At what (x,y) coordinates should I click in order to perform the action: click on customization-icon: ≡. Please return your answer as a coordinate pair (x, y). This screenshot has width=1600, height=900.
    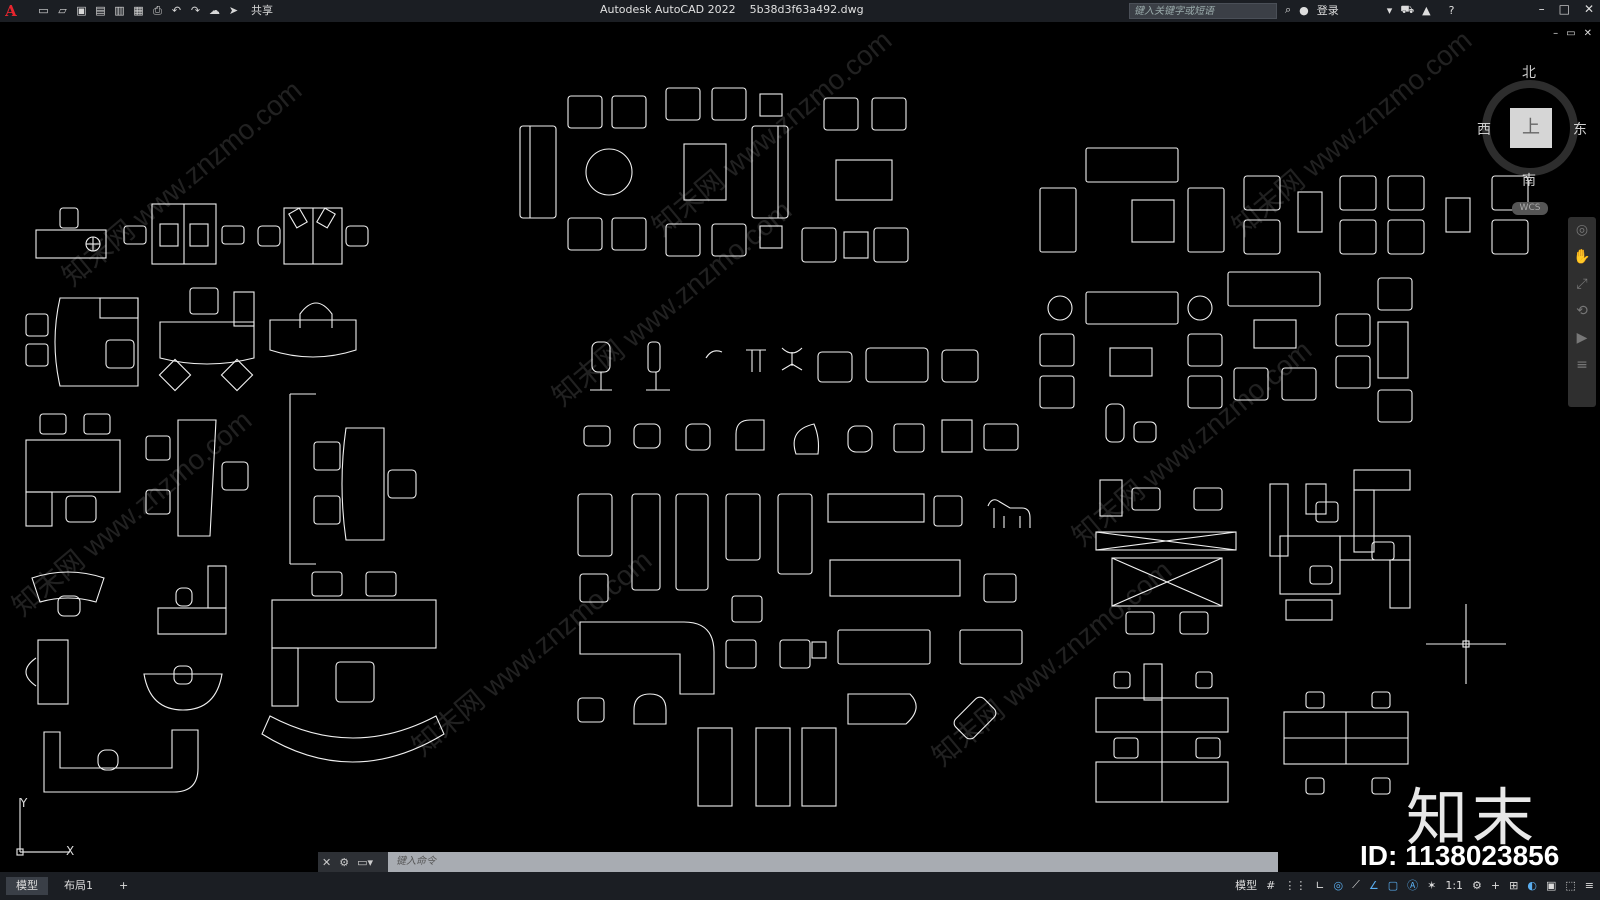
    Looking at the image, I should click on (1589, 885).